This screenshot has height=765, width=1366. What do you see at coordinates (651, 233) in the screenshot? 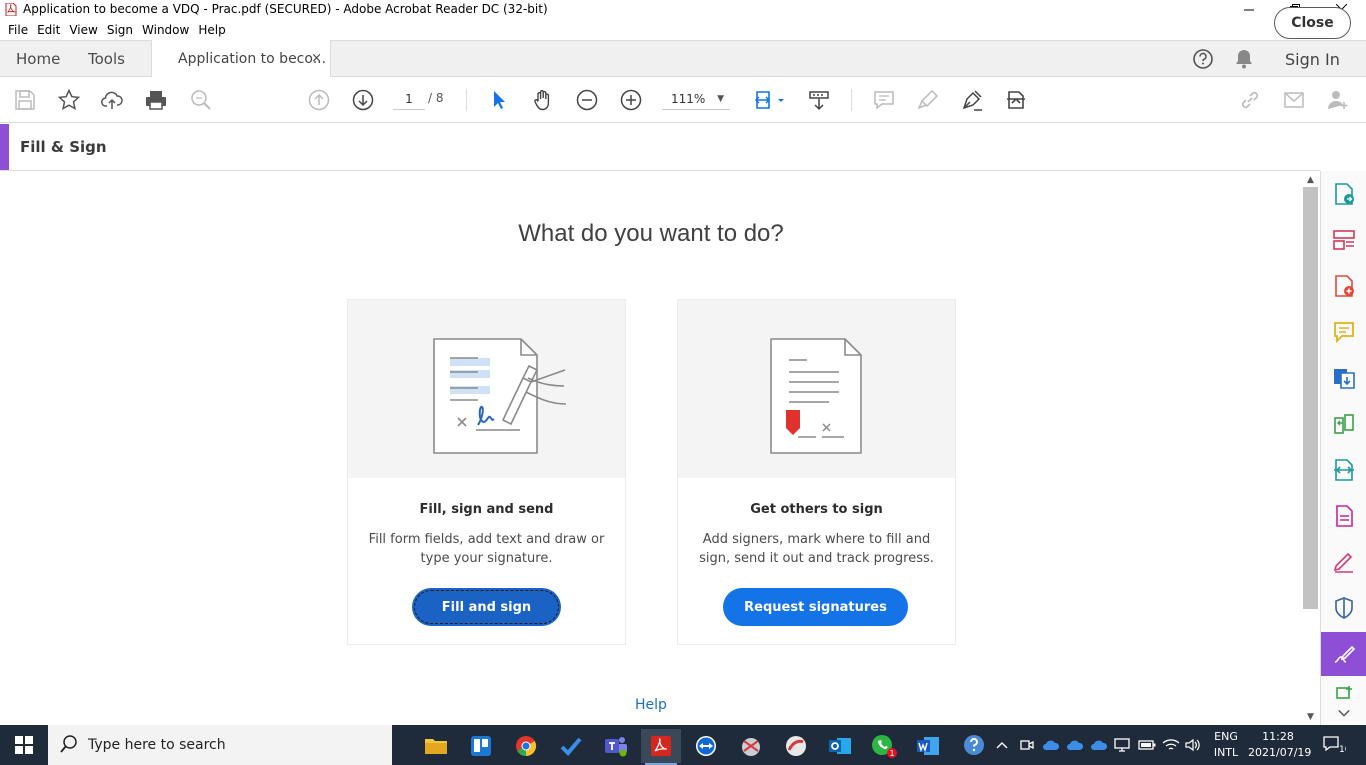
I see `page-title: What do you want to do?` at bounding box center [651, 233].